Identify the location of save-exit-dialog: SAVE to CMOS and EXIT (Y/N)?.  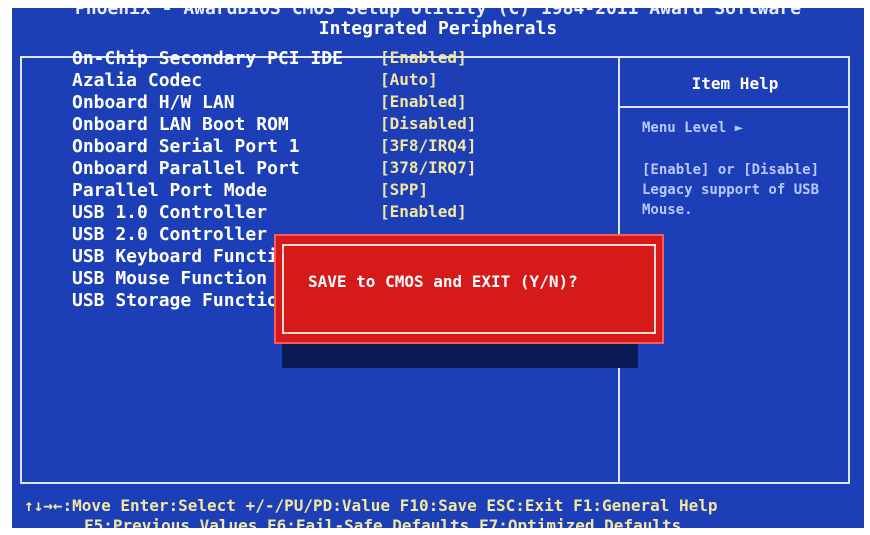
(469, 289).